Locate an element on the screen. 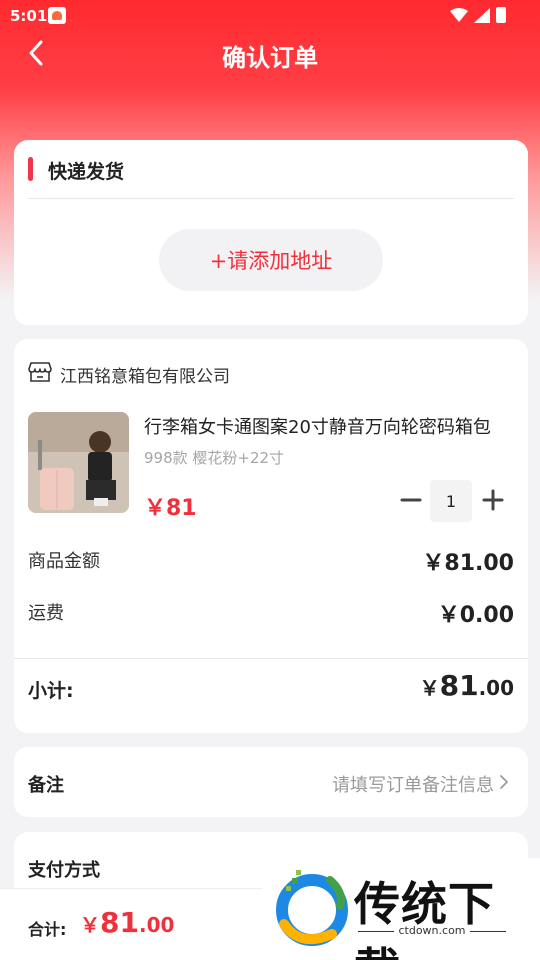 The width and height of the screenshot is (540, 960). chevron-right-icon is located at coordinates (504, 782).